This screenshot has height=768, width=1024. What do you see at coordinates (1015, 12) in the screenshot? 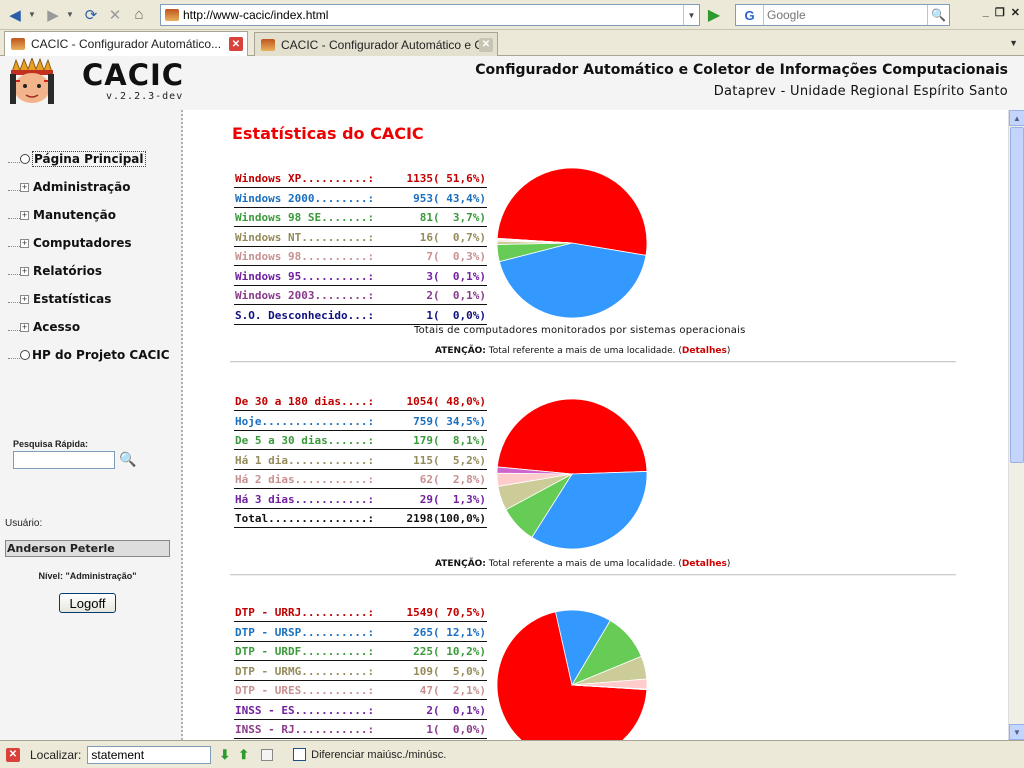
I see `close-icon: ✕` at bounding box center [1015, 12].